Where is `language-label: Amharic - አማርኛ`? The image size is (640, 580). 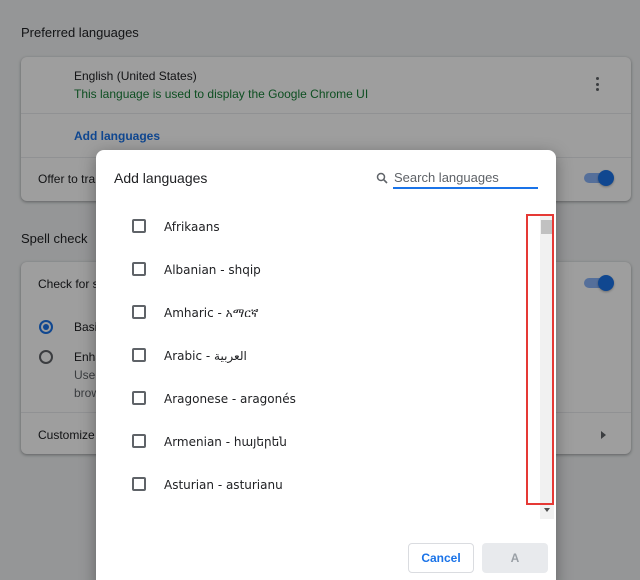 language-label: Amharic - አማርኛ is located at coordinates (211, 313).